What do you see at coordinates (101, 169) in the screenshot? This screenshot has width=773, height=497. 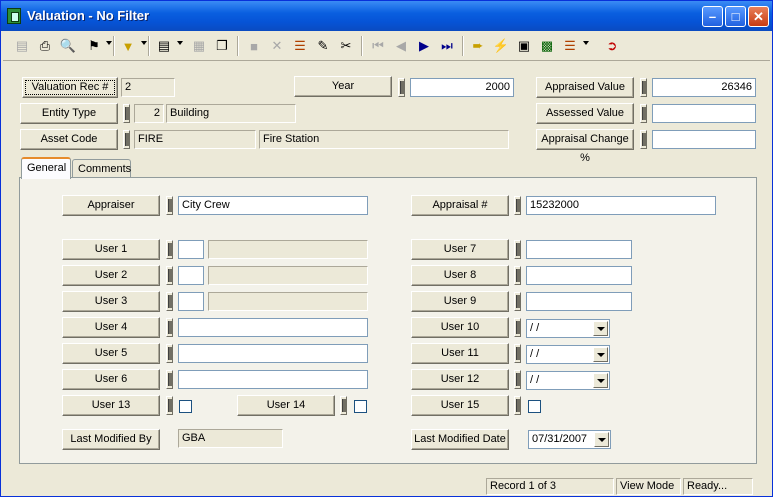 I see `tab-comments: Comments` at bounding box center [101, 169].